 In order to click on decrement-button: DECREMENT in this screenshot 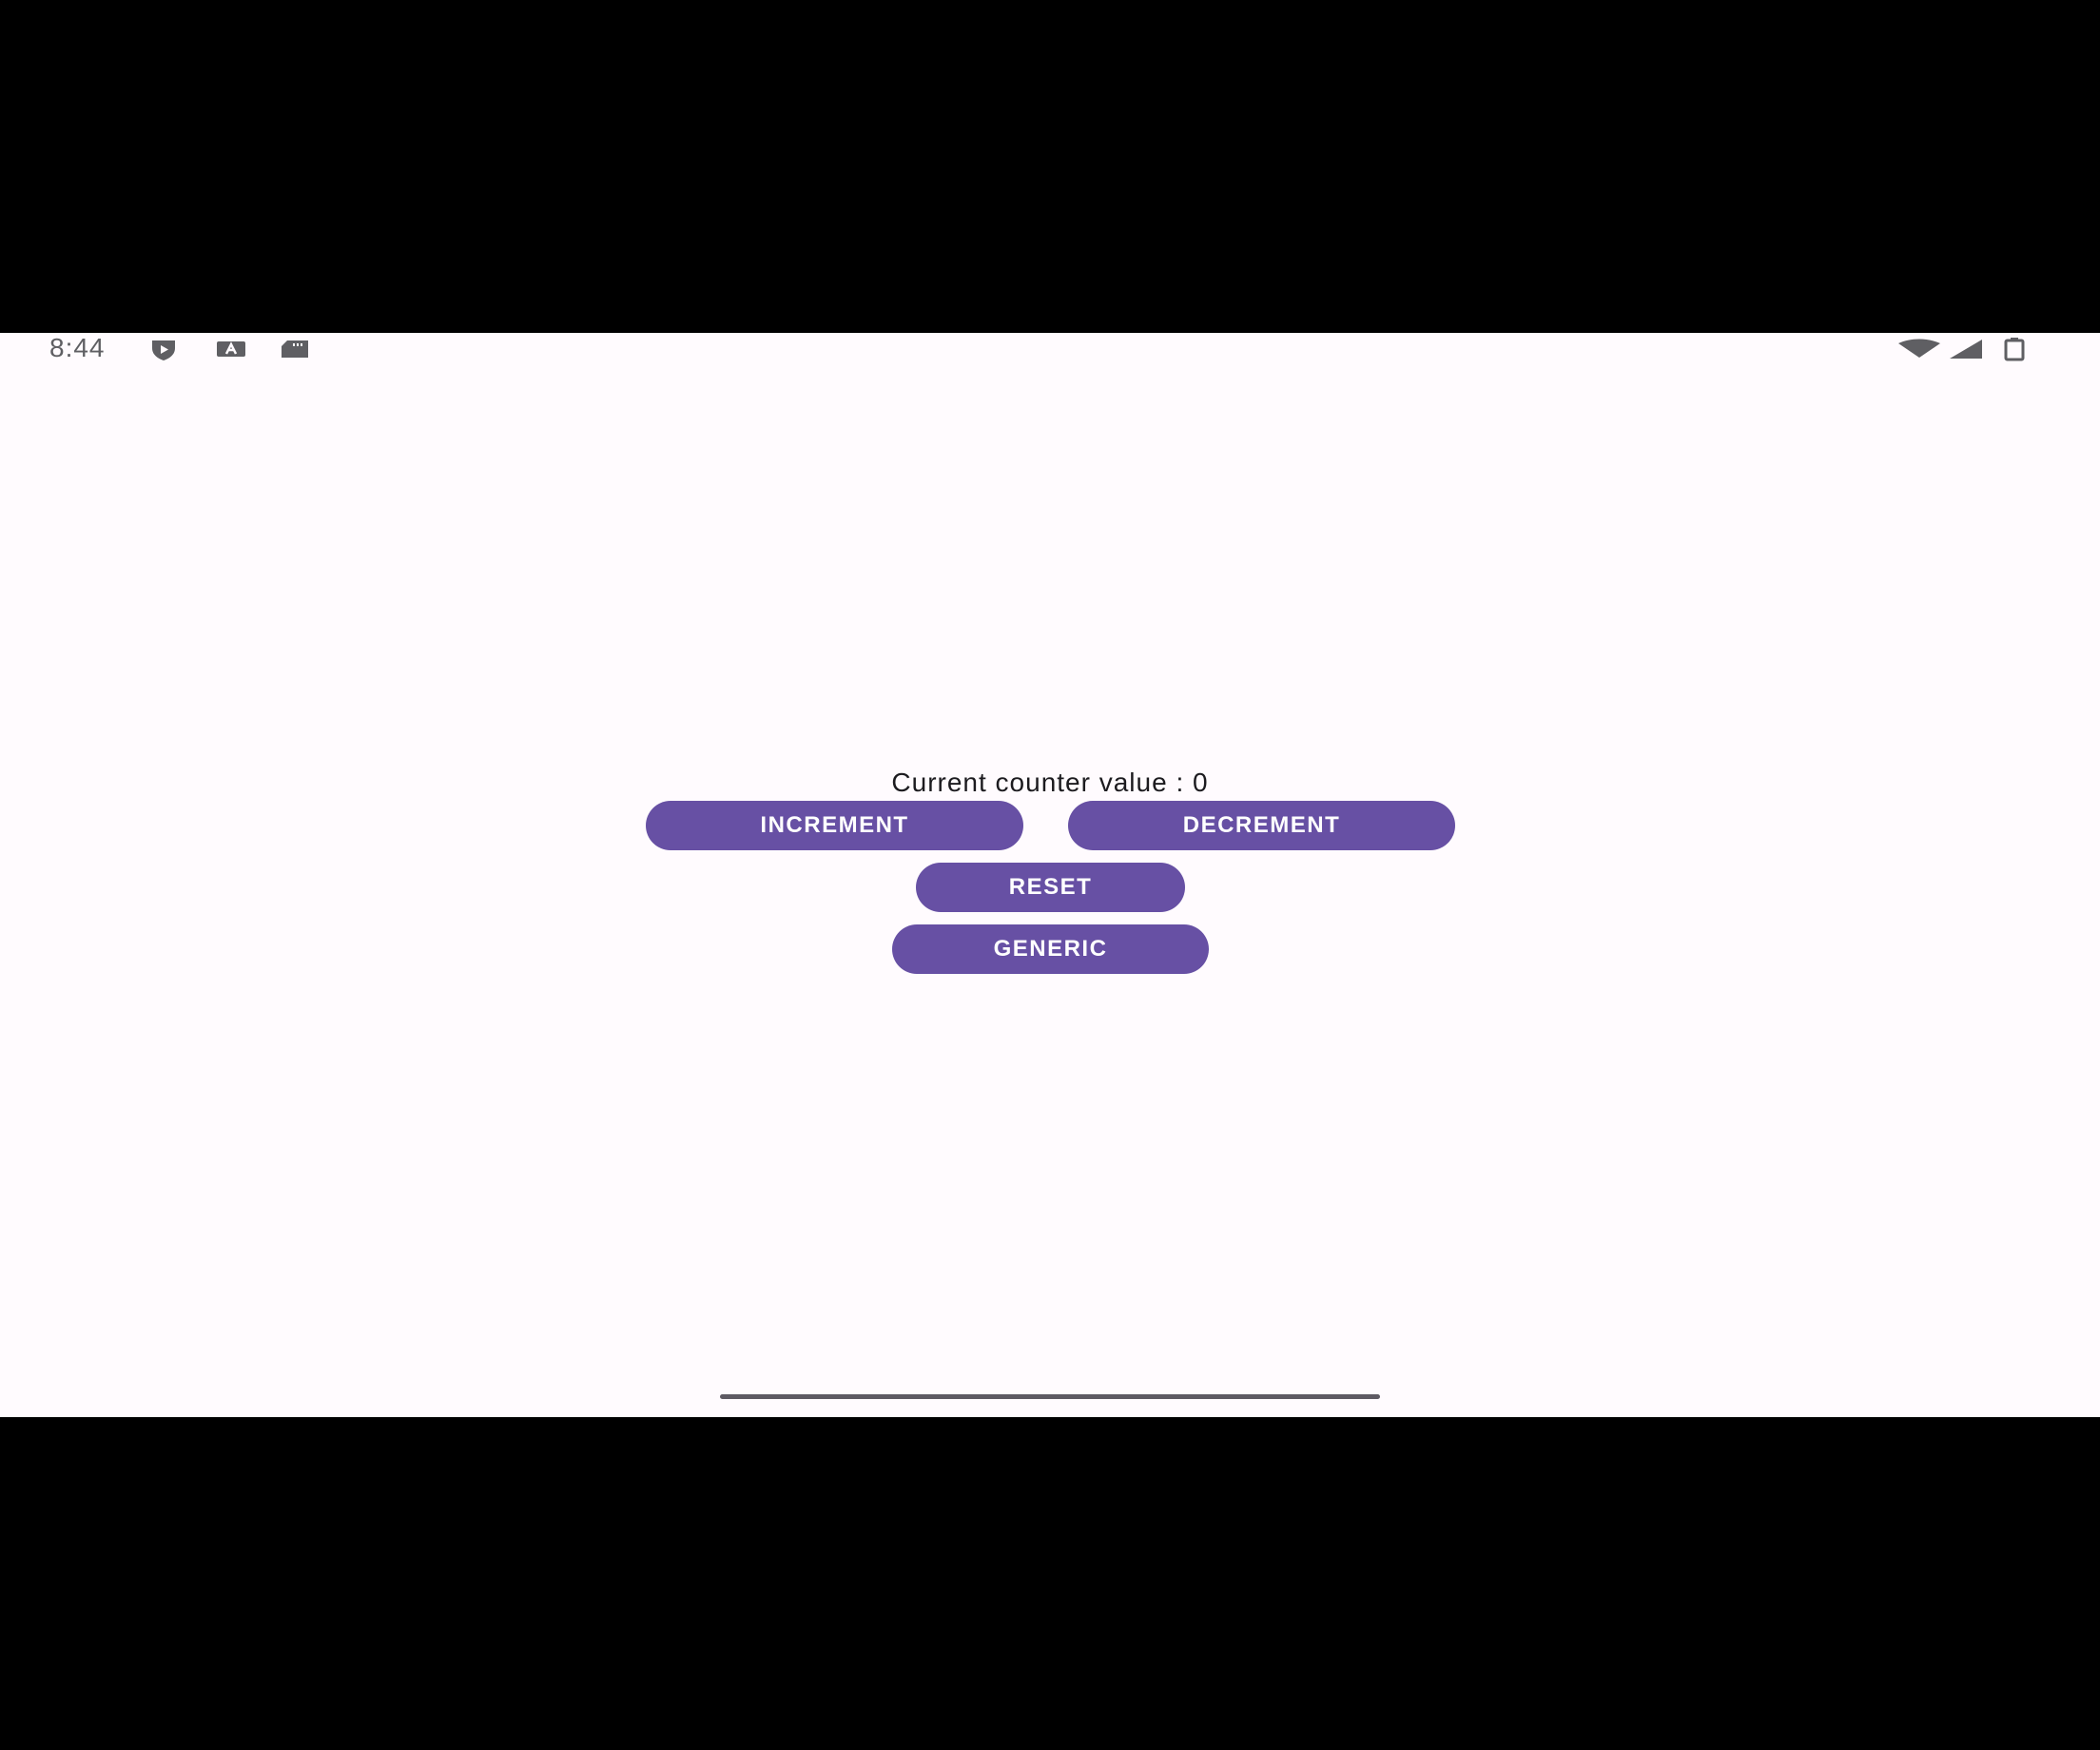, I will do `click(1261, 825)`.